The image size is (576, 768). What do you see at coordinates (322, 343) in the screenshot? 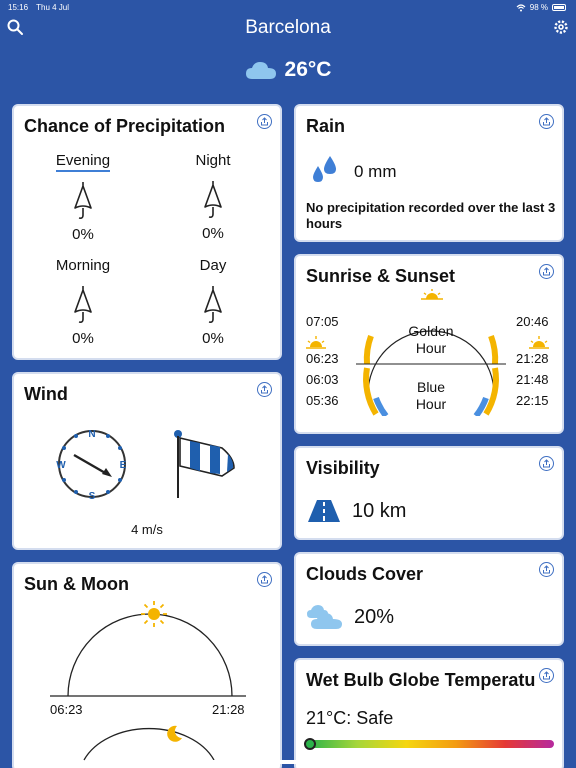
I see `sunrise-horizon-icon` at bounding box center [322, 343].